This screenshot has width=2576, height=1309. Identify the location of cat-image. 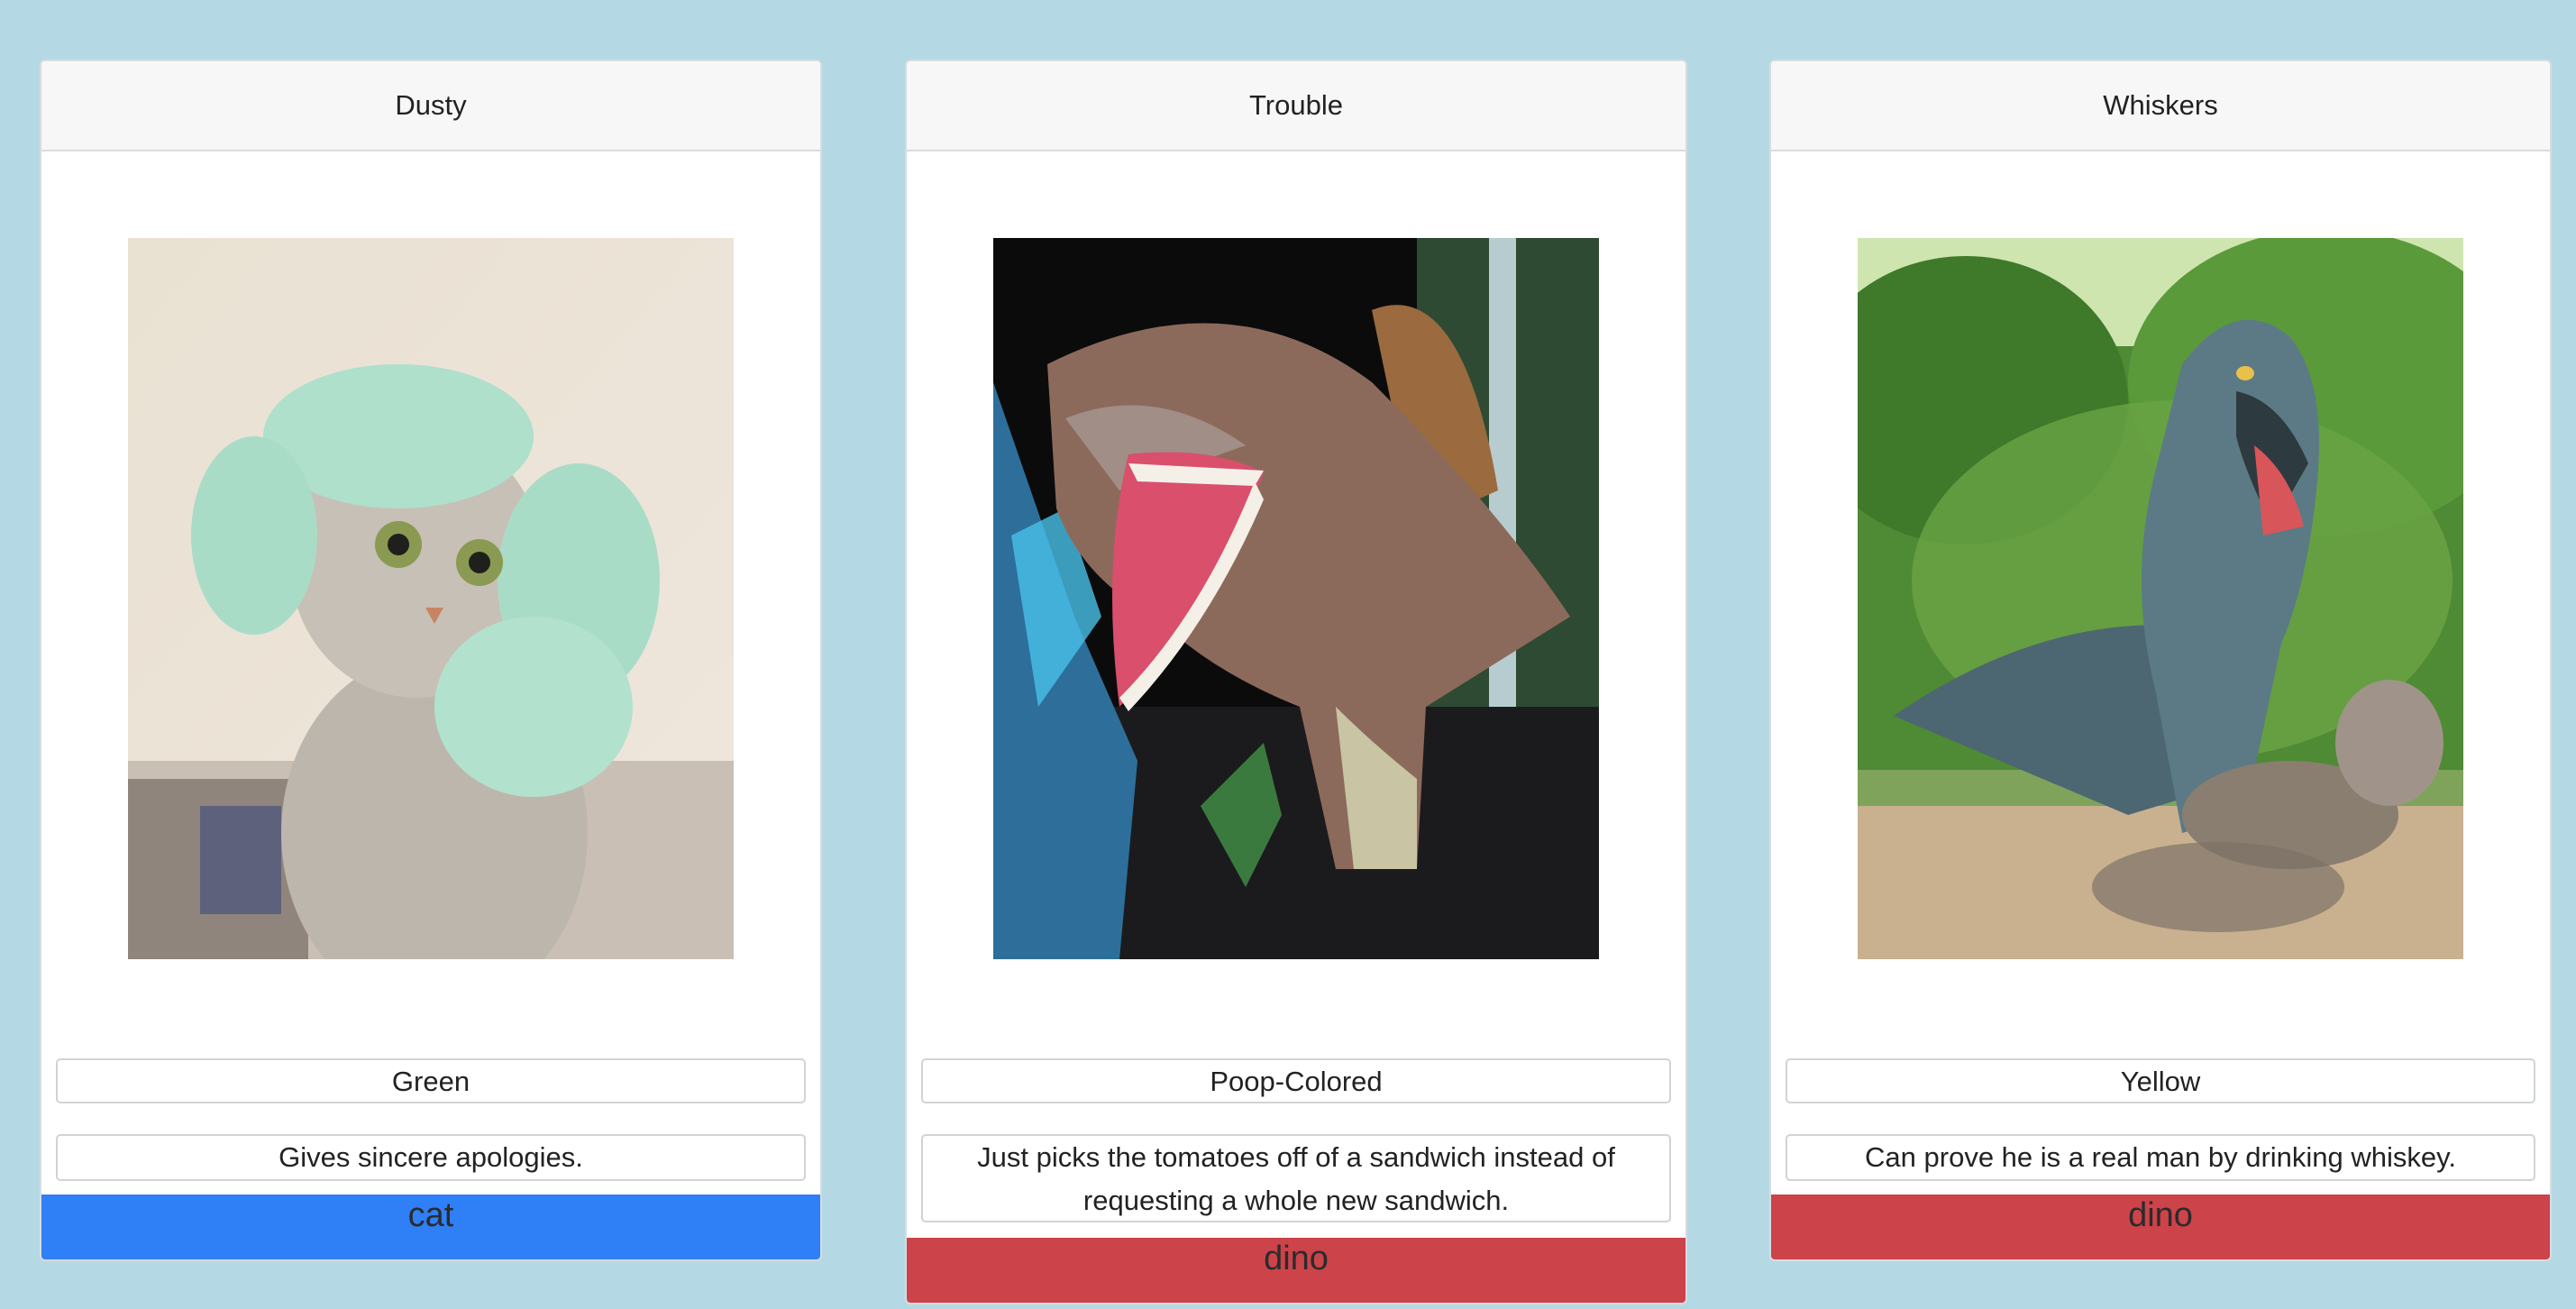
(431, 598).